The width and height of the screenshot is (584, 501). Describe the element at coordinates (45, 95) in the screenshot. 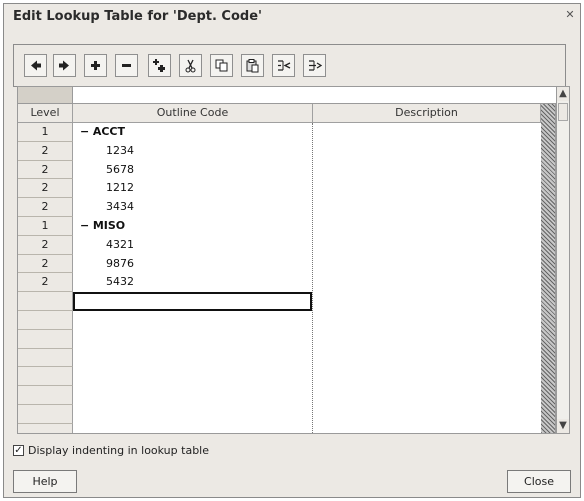

I see `edit-bar-gutter` at that location.